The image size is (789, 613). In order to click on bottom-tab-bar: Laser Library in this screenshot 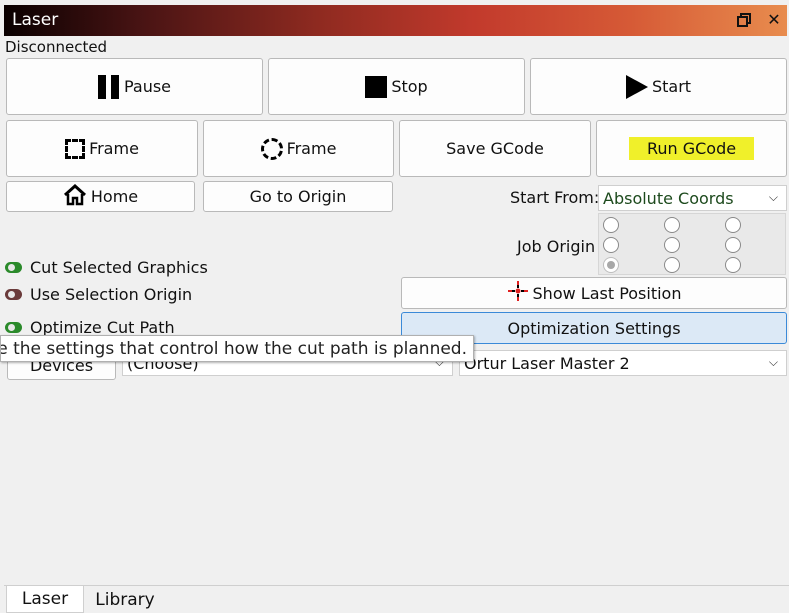, I will do `click(396, 599)`.